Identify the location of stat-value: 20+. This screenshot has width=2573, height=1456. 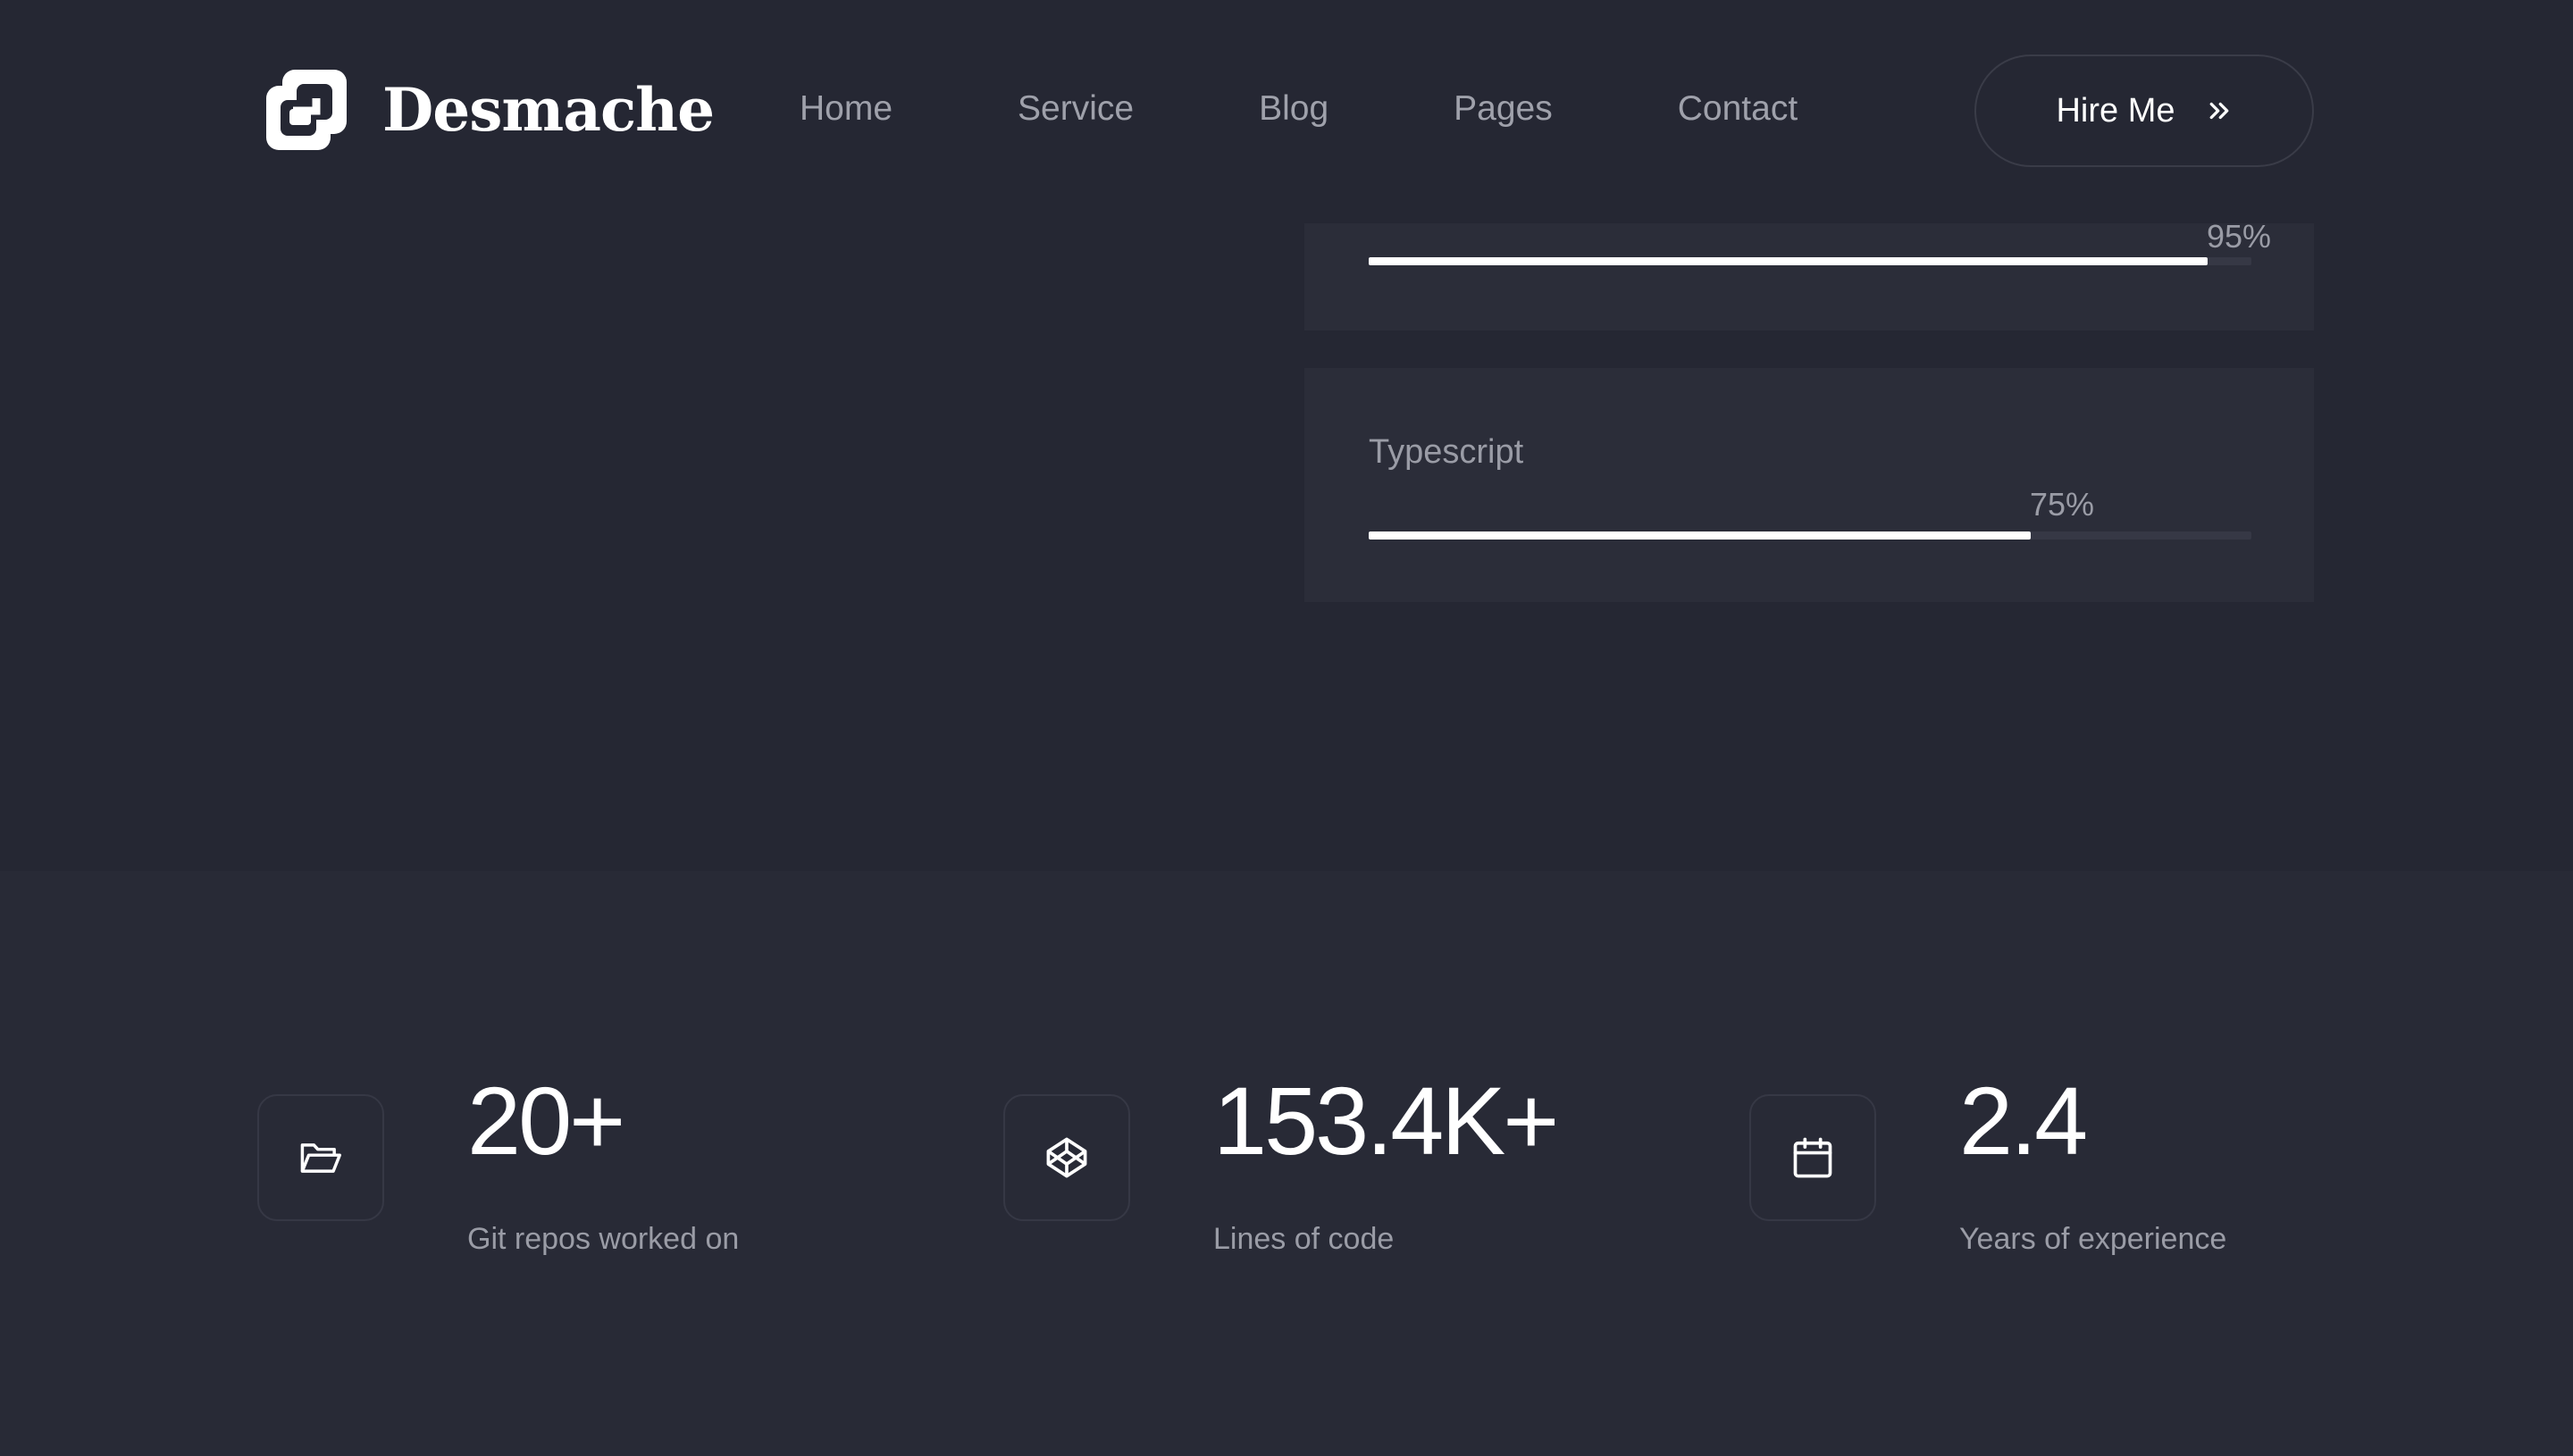
(546, 1121).